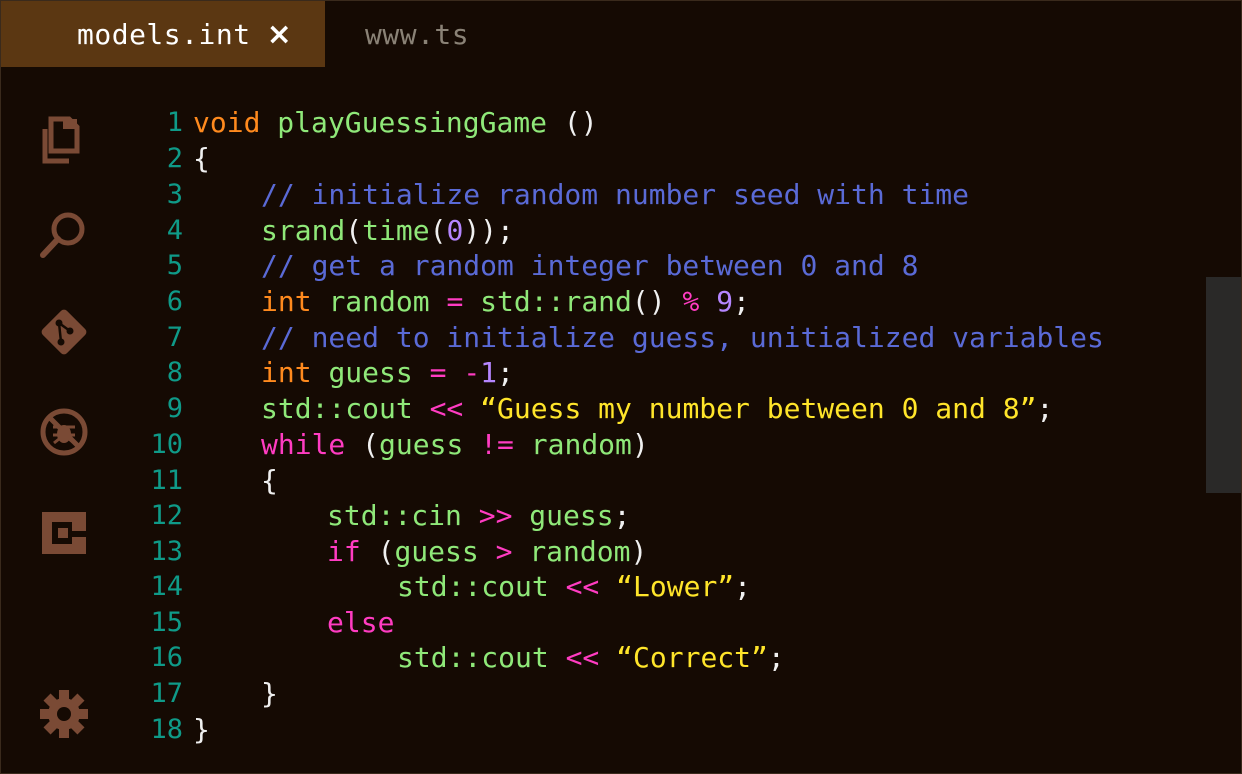 The width and height of the screenshot is (1242, 774). I want to click on settings-icon, so click(64, 714).